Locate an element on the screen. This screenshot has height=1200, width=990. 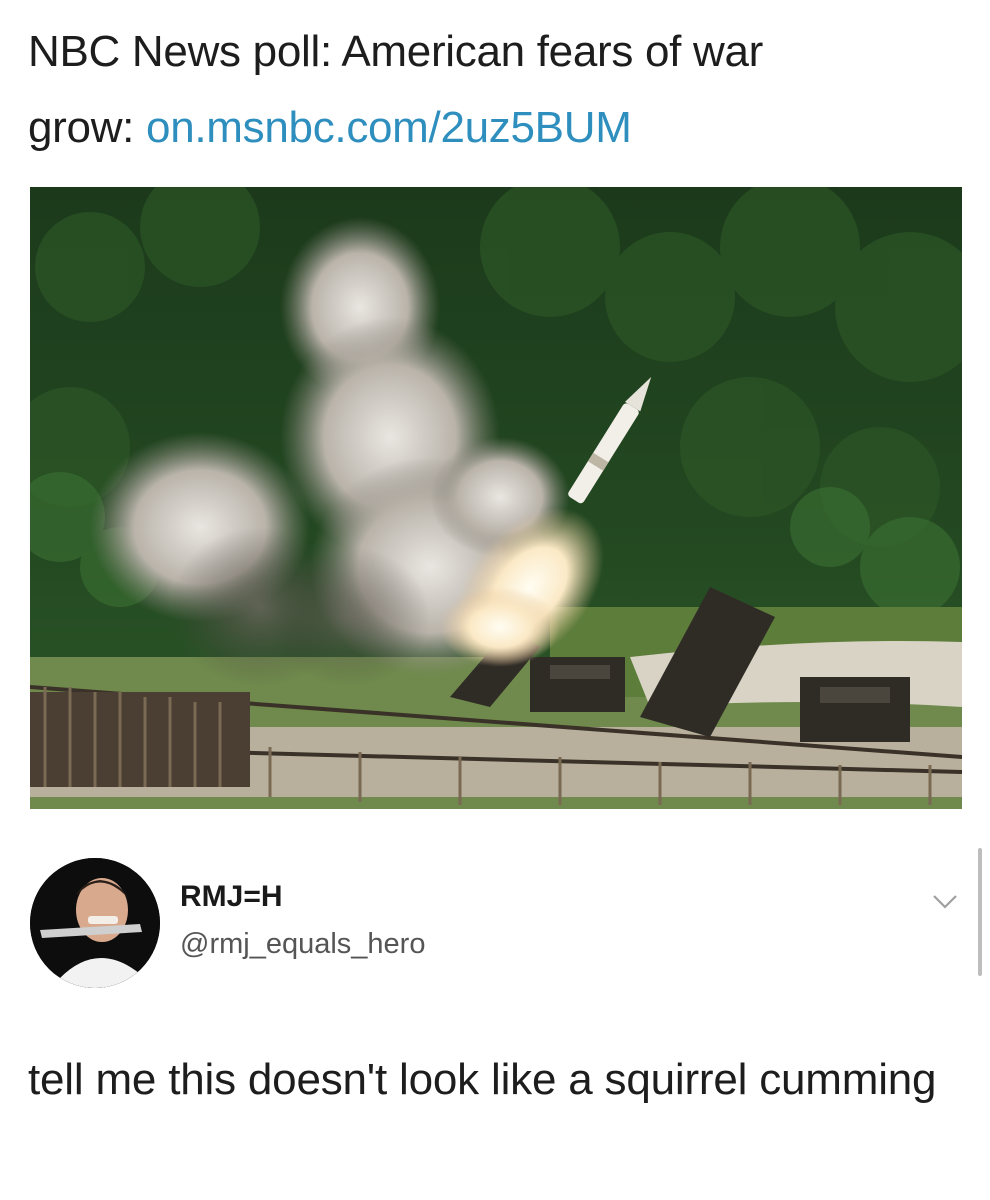
avatar is located at coordinates (95, 923).